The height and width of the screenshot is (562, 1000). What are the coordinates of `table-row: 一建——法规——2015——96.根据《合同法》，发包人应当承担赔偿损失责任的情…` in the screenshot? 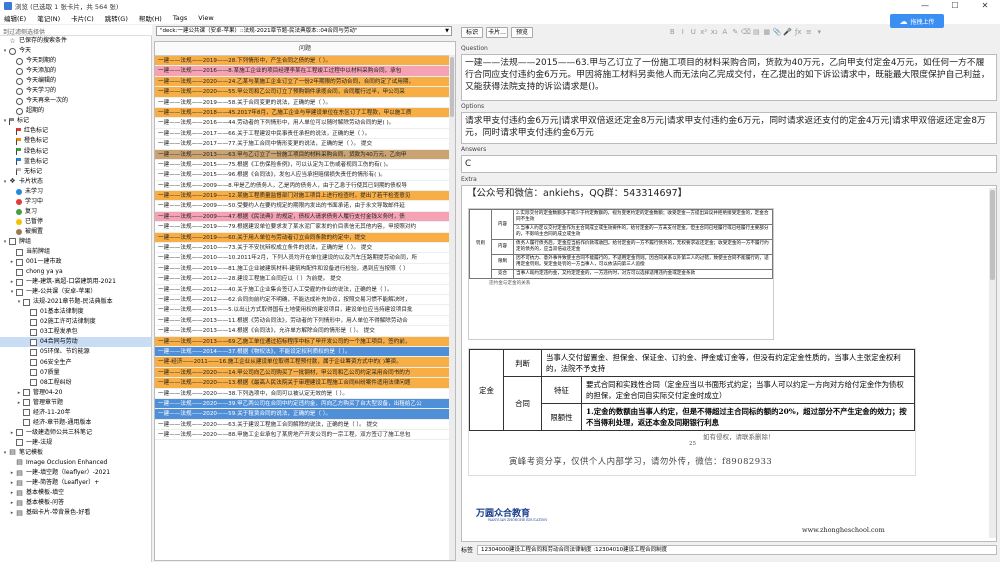 It's located at (305, 175).